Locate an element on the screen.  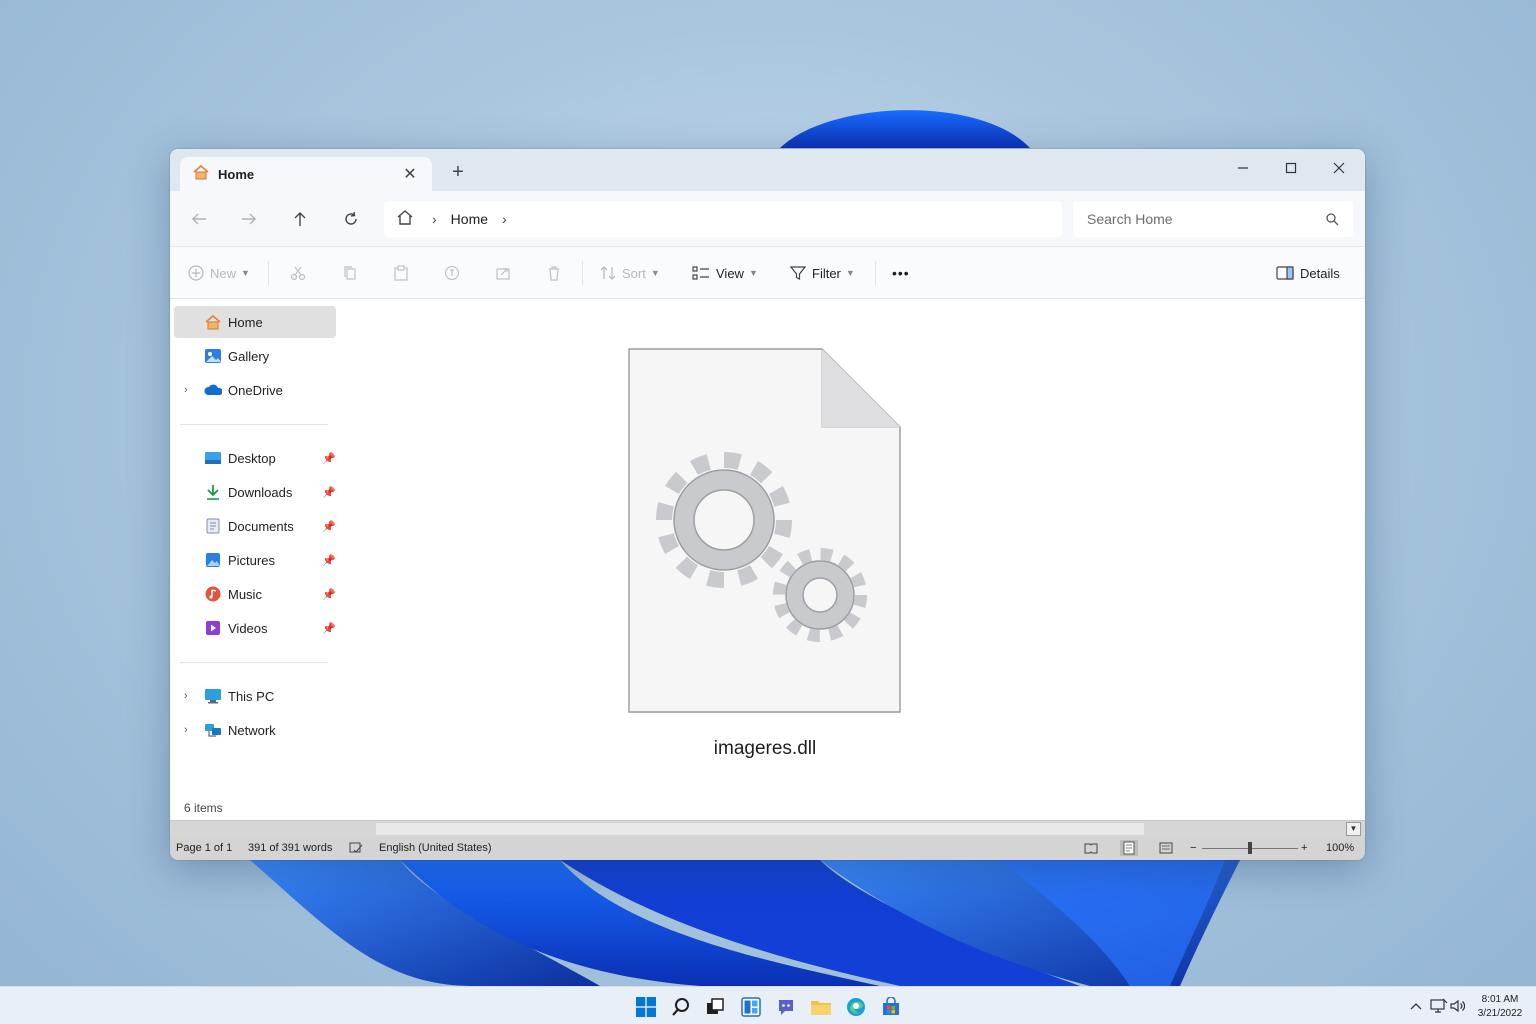
view-button: View ▼ is located at coordinates (725, 273).